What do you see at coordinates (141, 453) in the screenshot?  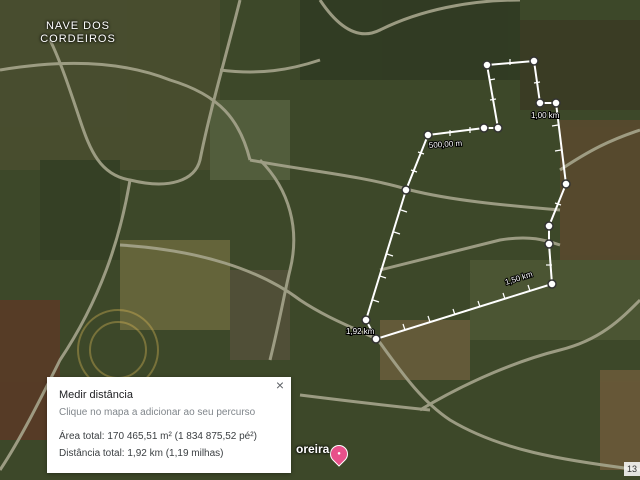 I see `total-distance: Distância total: 1,92 km (1,19 milhas)` at bounding box center [141, 453].